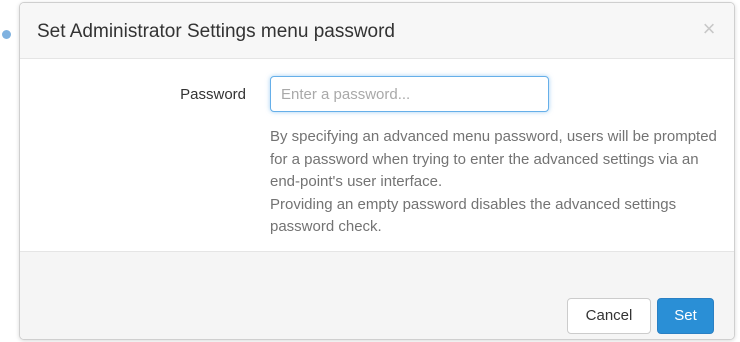 The height and width of the screenshot is (342, 740). What do you see at coordinates (213, 94) in the screenshot?
I see `password-label: Password` at bounding box center [213, 94].